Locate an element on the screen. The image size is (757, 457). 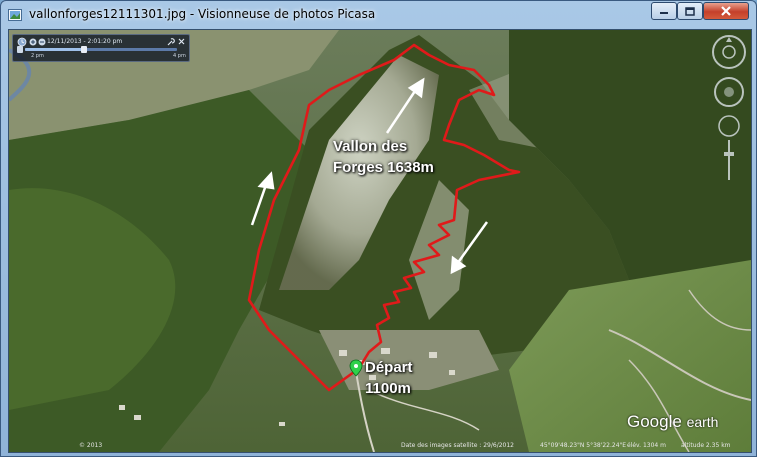
close-button is located at coordinates (726, 11).